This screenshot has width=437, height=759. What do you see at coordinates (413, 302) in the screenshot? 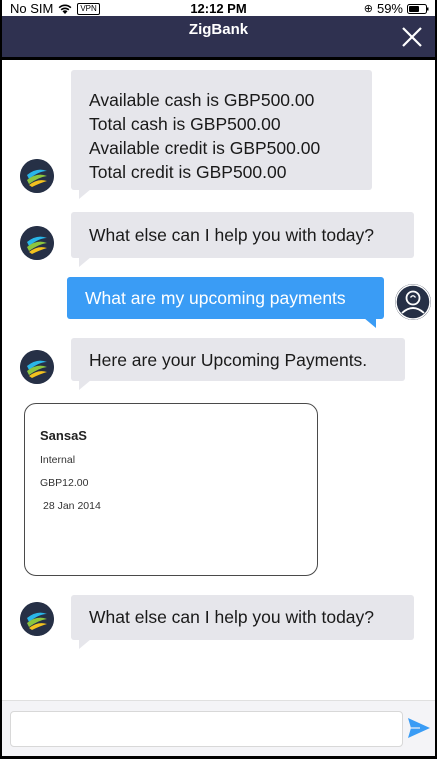
I see `user-avatar-icon` at bounding box center [413, 302].